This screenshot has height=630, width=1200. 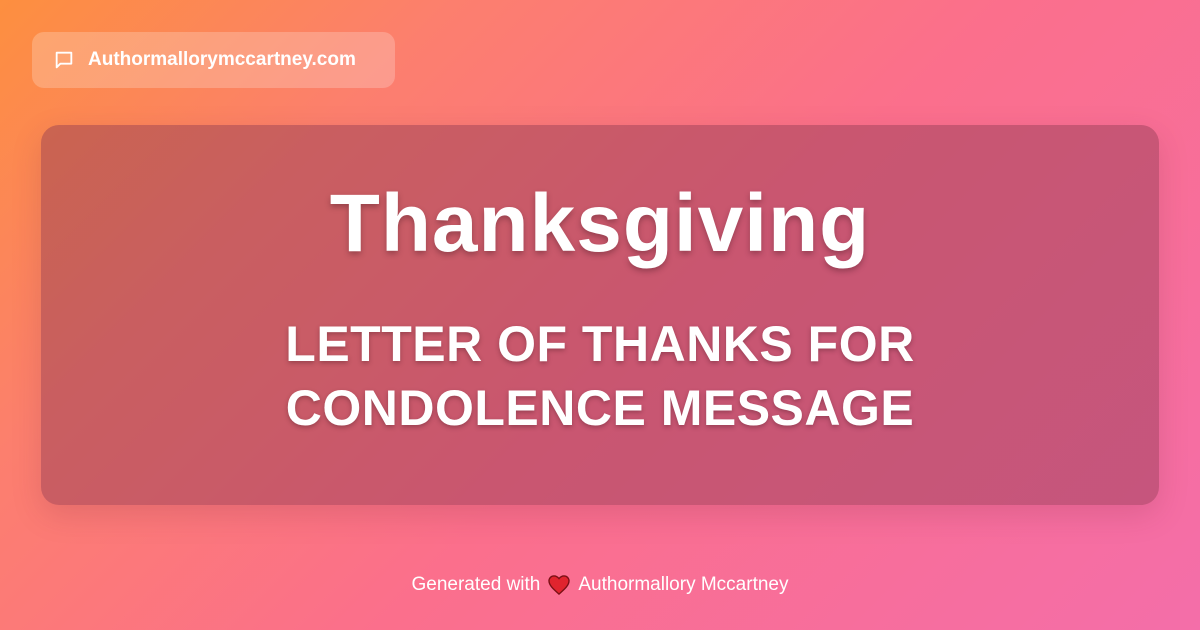 I want to click on footer-credit: Generated with Authormallory Mccartney, so click(x=600, y=585).